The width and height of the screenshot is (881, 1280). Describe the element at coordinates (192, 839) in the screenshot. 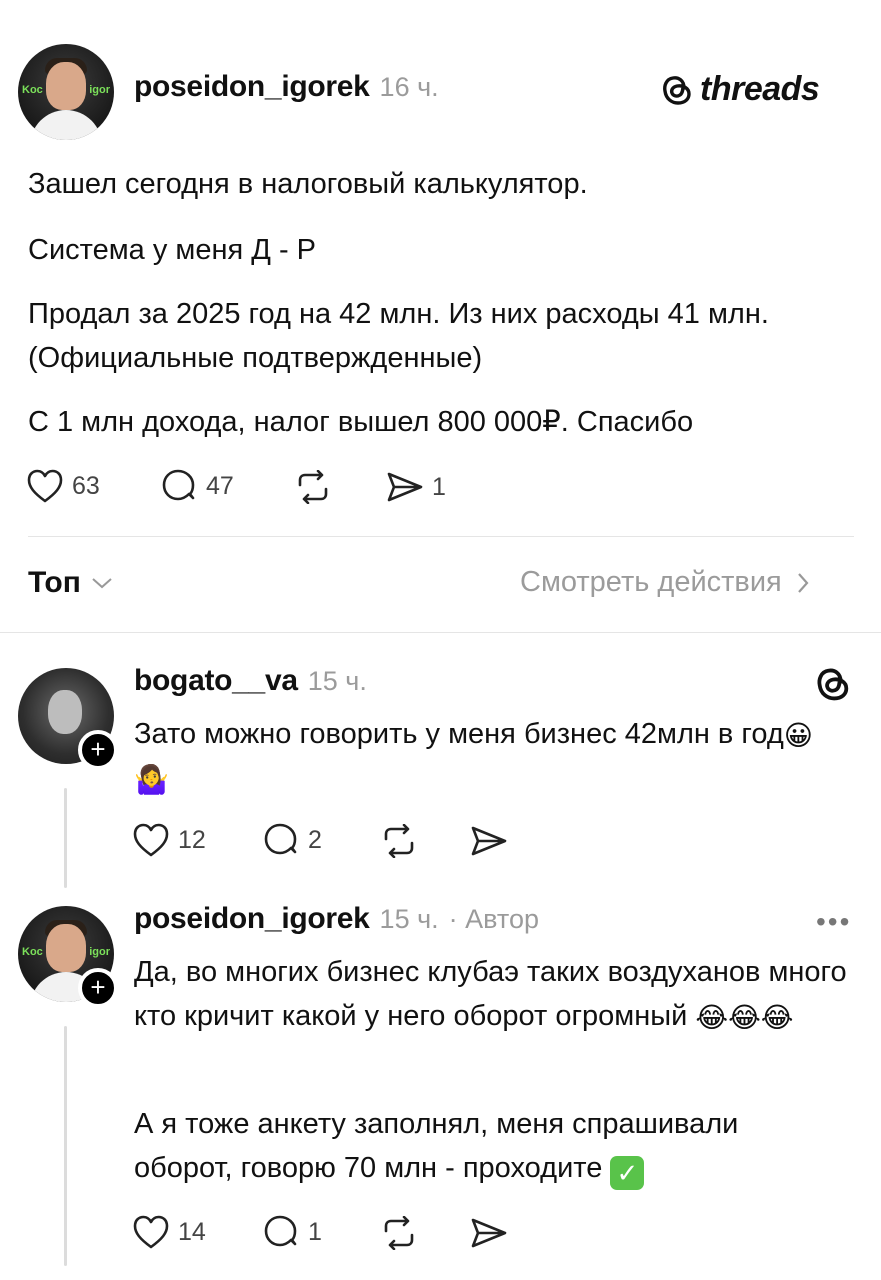

I see `like-count: 12` at that location.